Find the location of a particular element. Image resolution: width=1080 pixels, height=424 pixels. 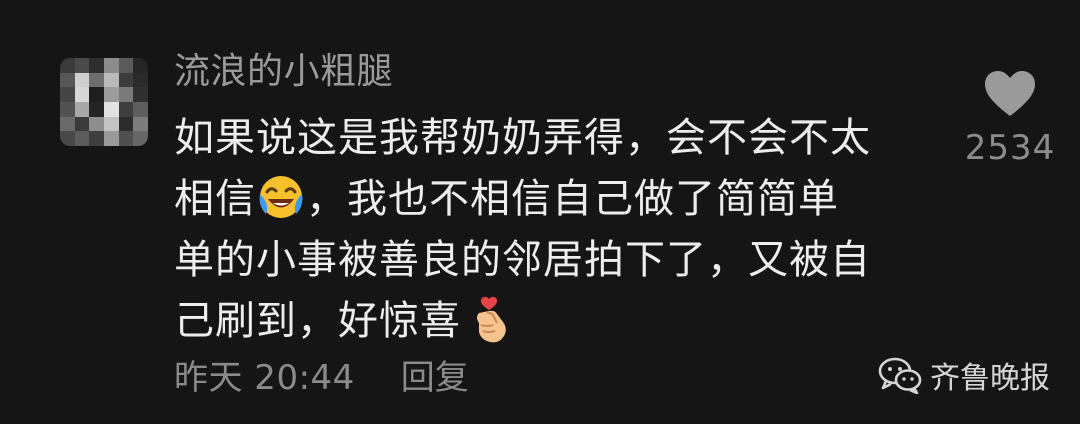

like-button: 2534 is located at coordinates (1010, 119).